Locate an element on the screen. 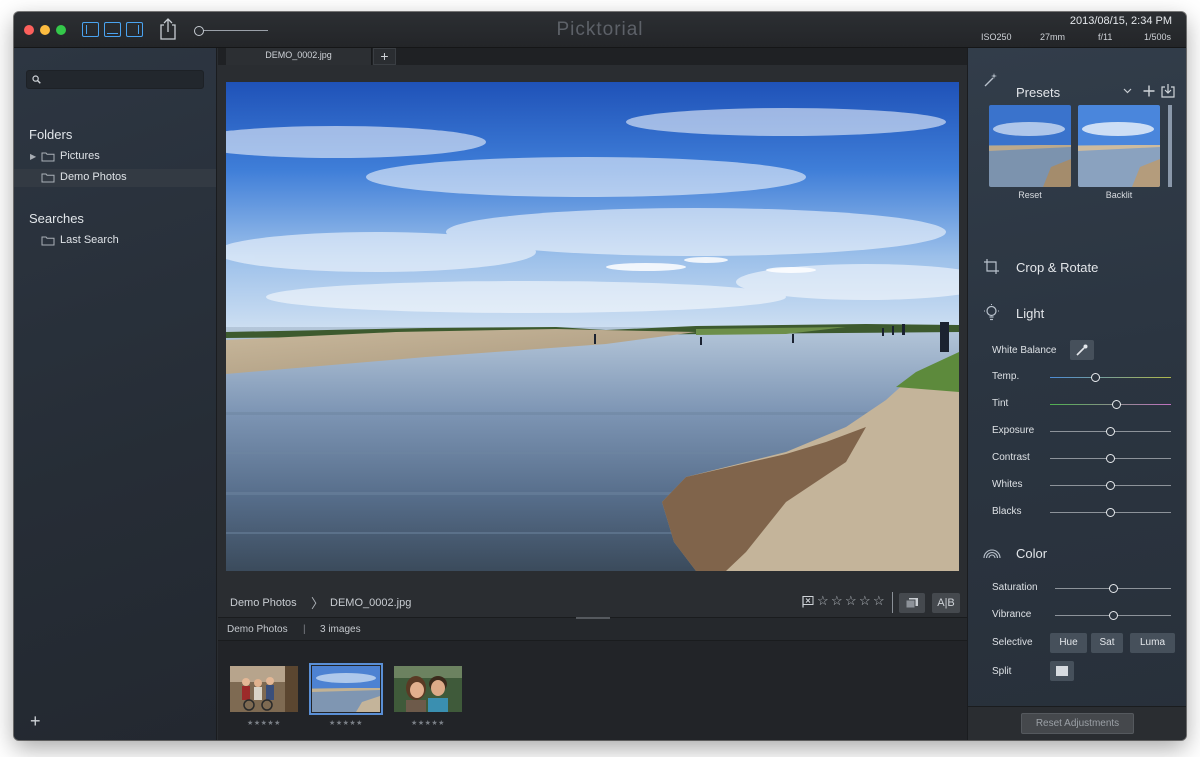 The image size is (1200, 757). compare-ab-button: A|B is located at coordinates (946, 603).